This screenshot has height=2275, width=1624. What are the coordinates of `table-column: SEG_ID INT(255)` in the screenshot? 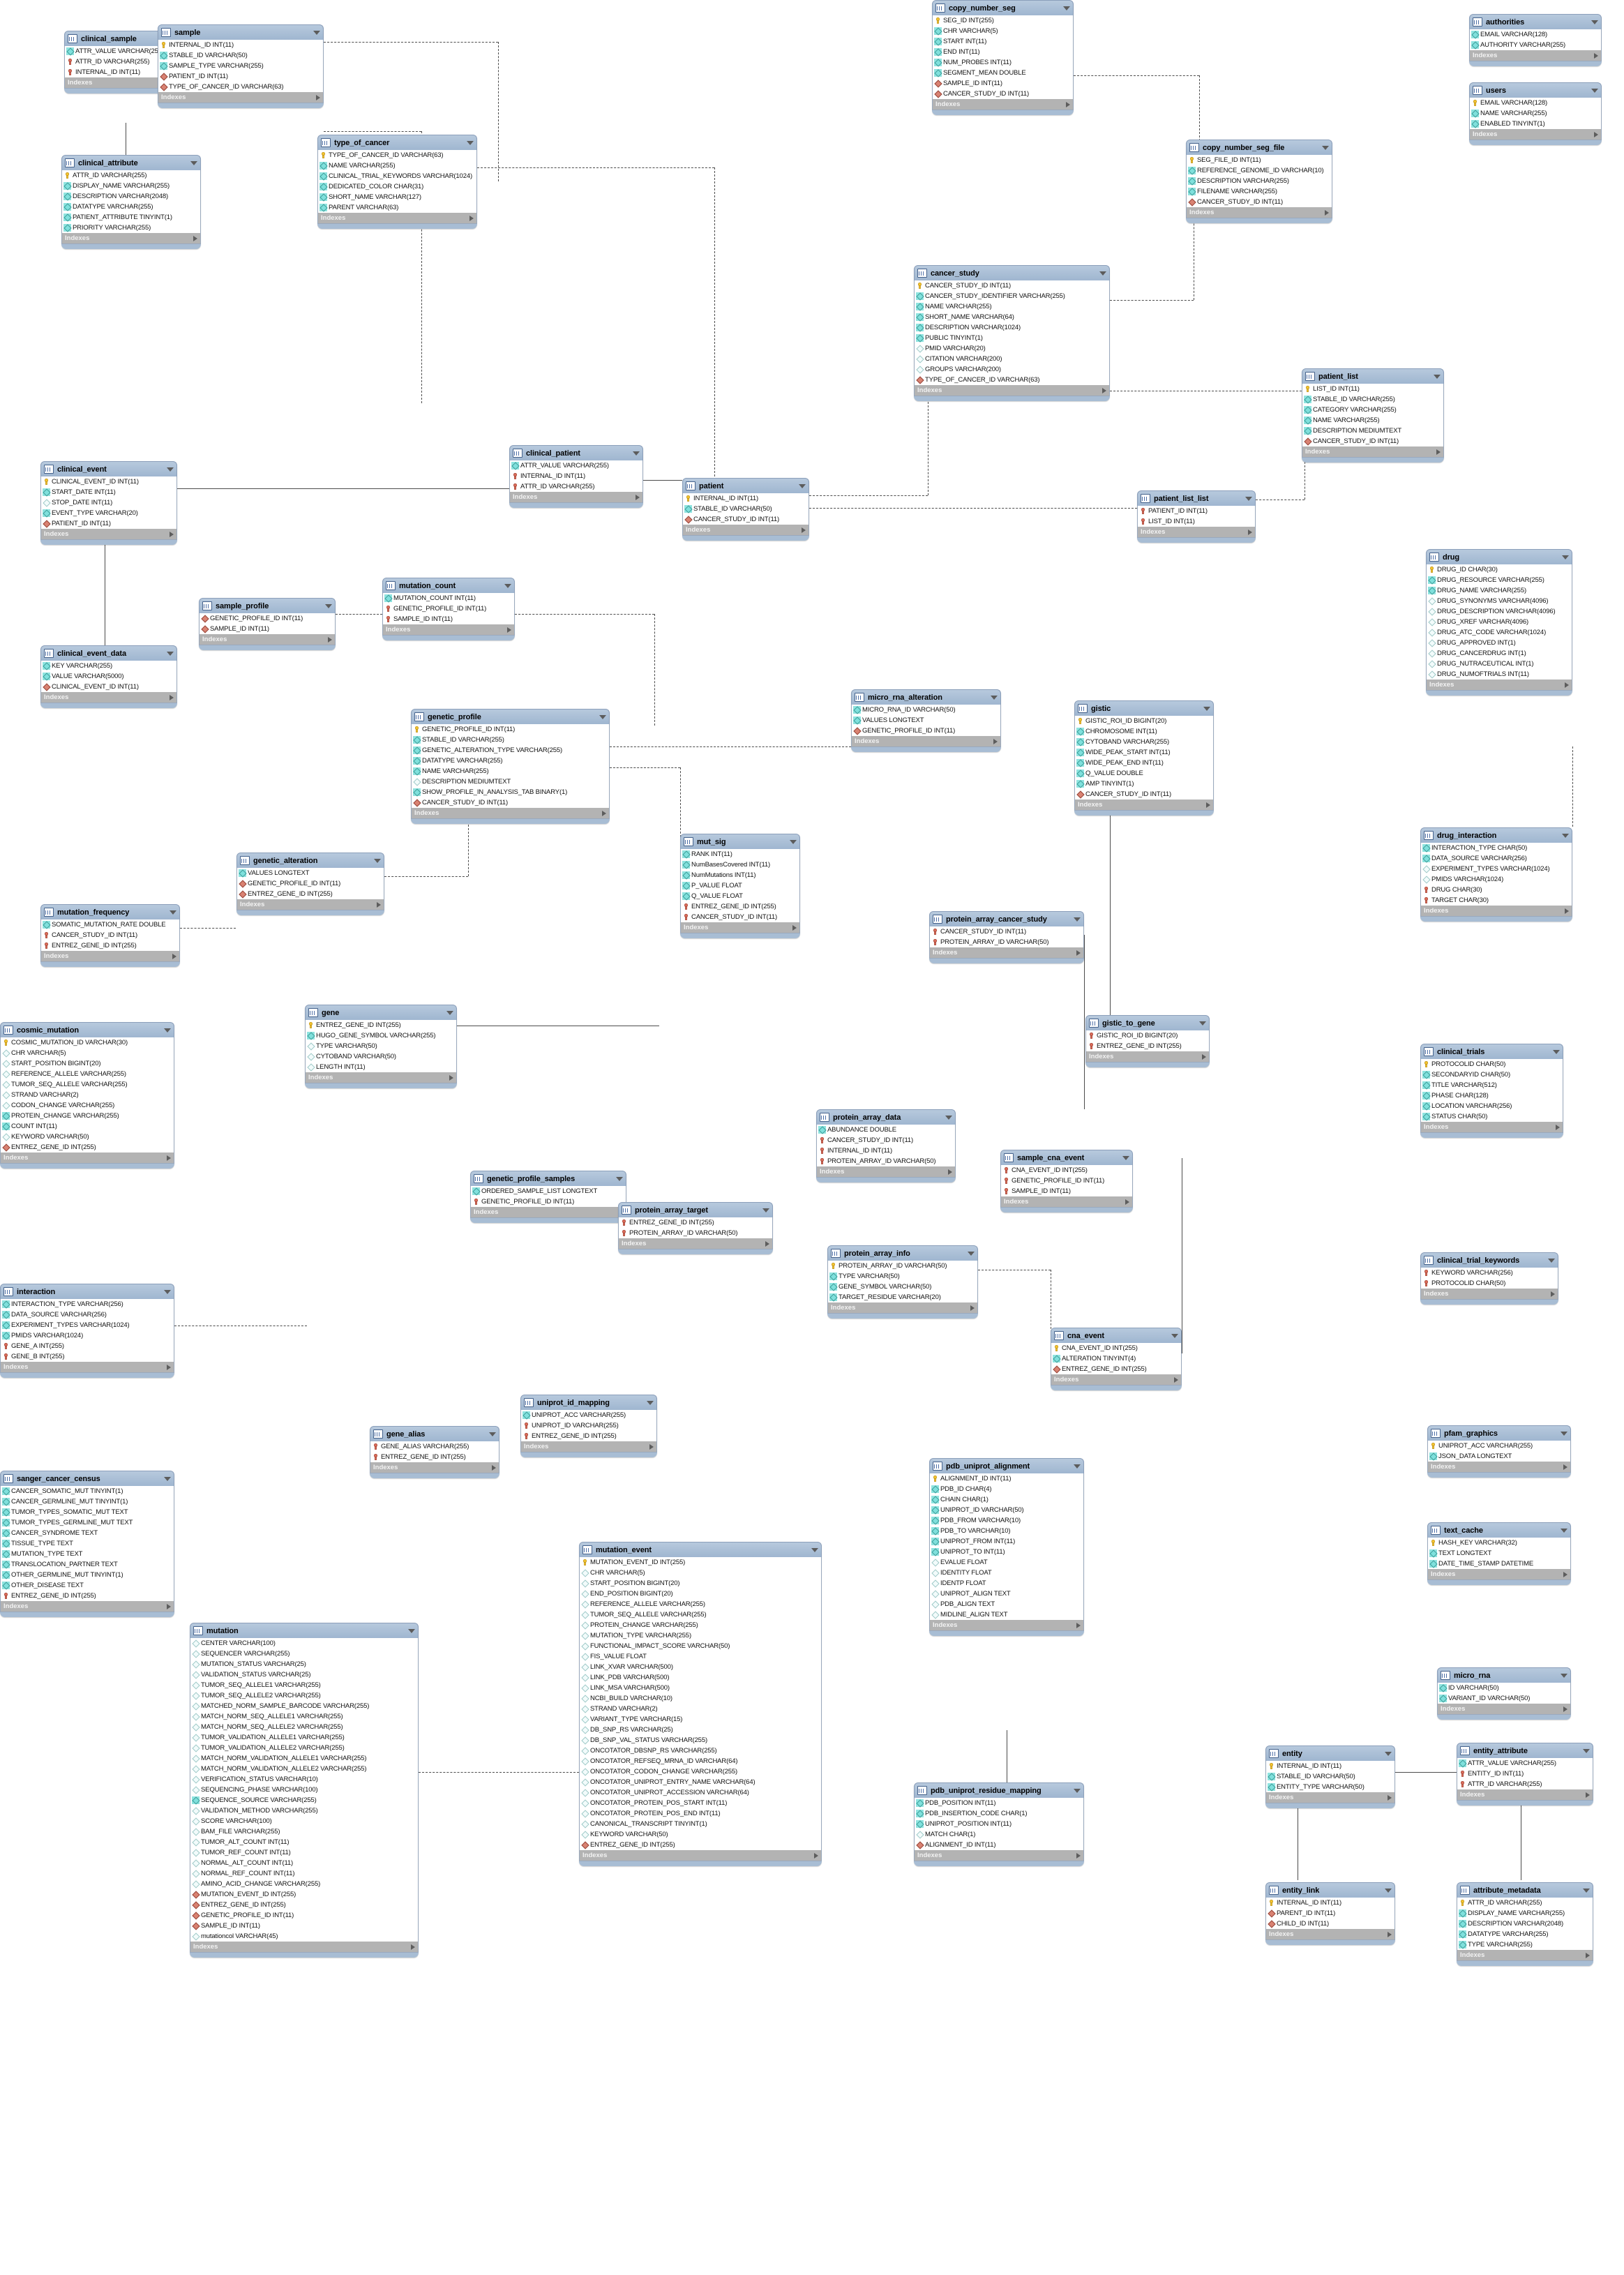 It's located at (1003, 20).